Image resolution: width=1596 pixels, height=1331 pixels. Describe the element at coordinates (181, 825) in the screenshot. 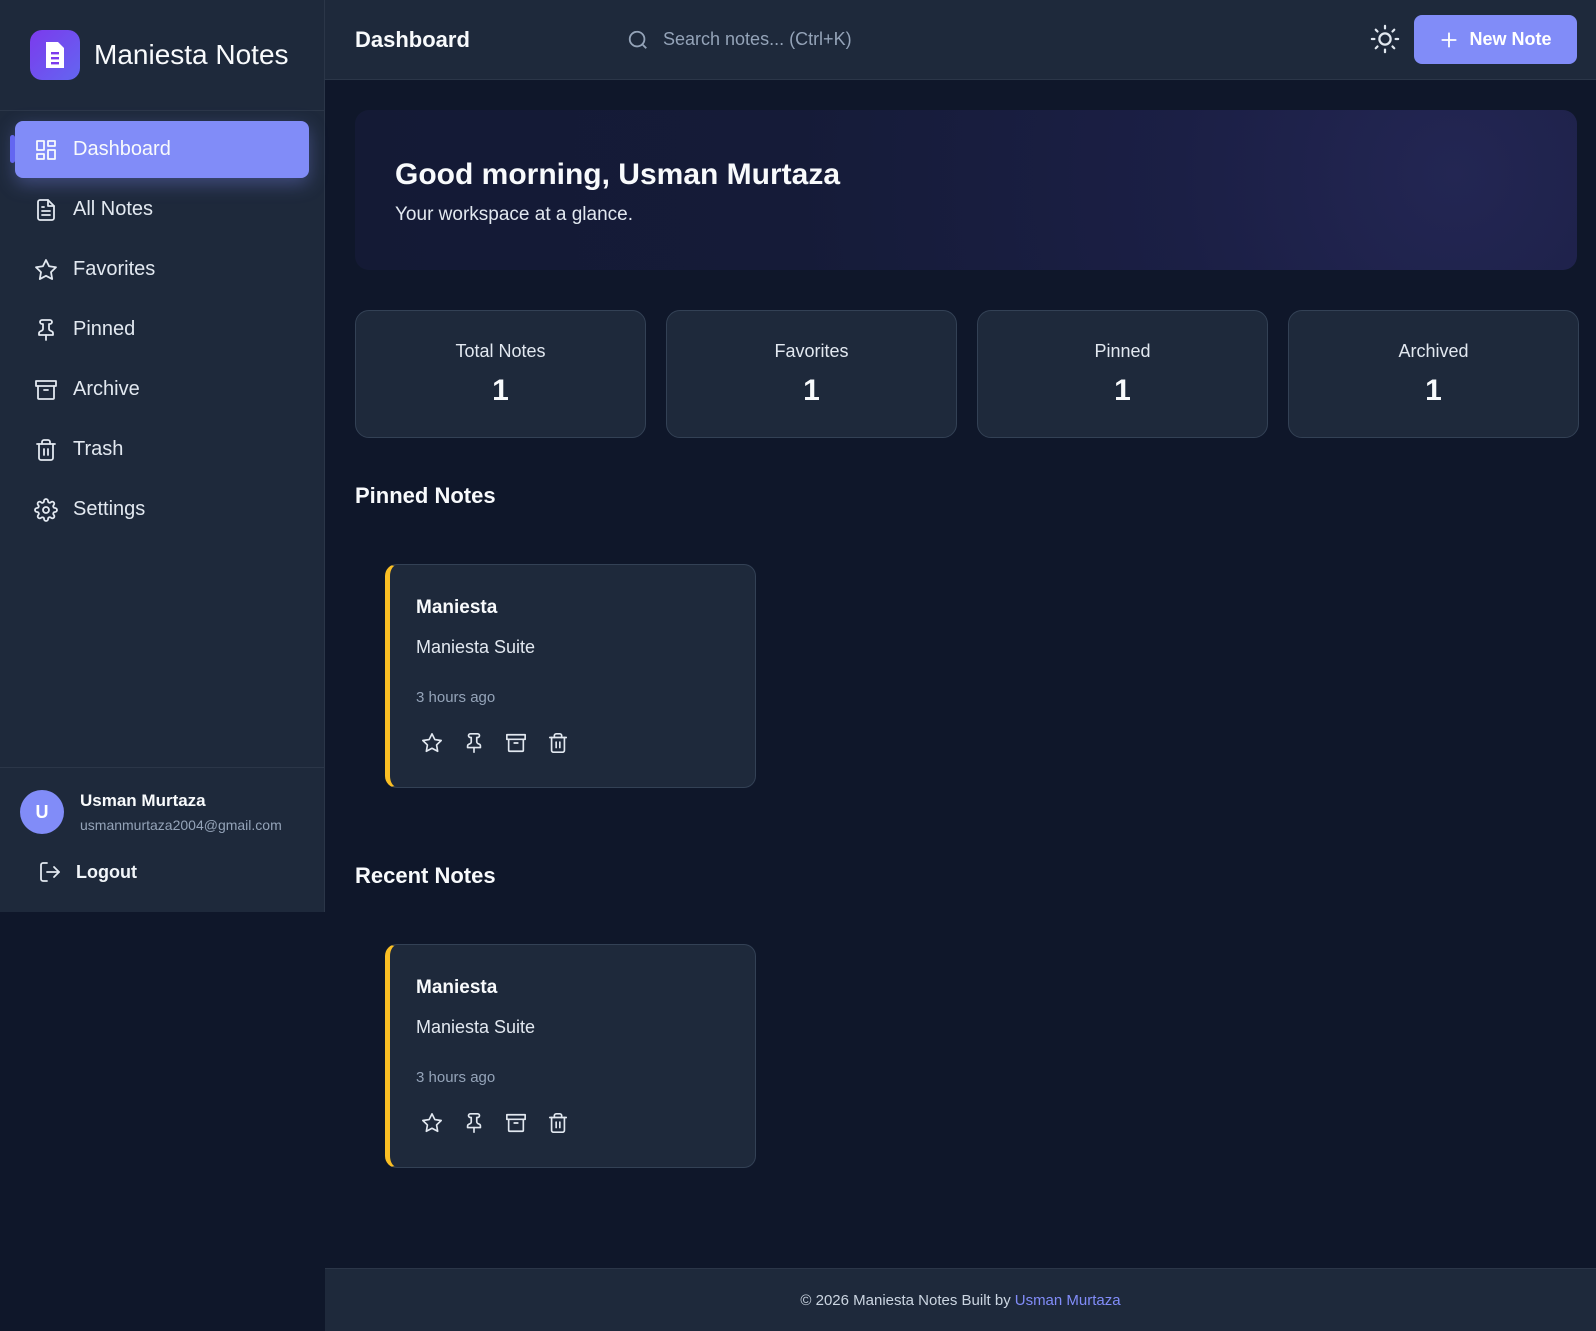

I see `user-email: usmanmurtaza2004@gmail.com` at that location.